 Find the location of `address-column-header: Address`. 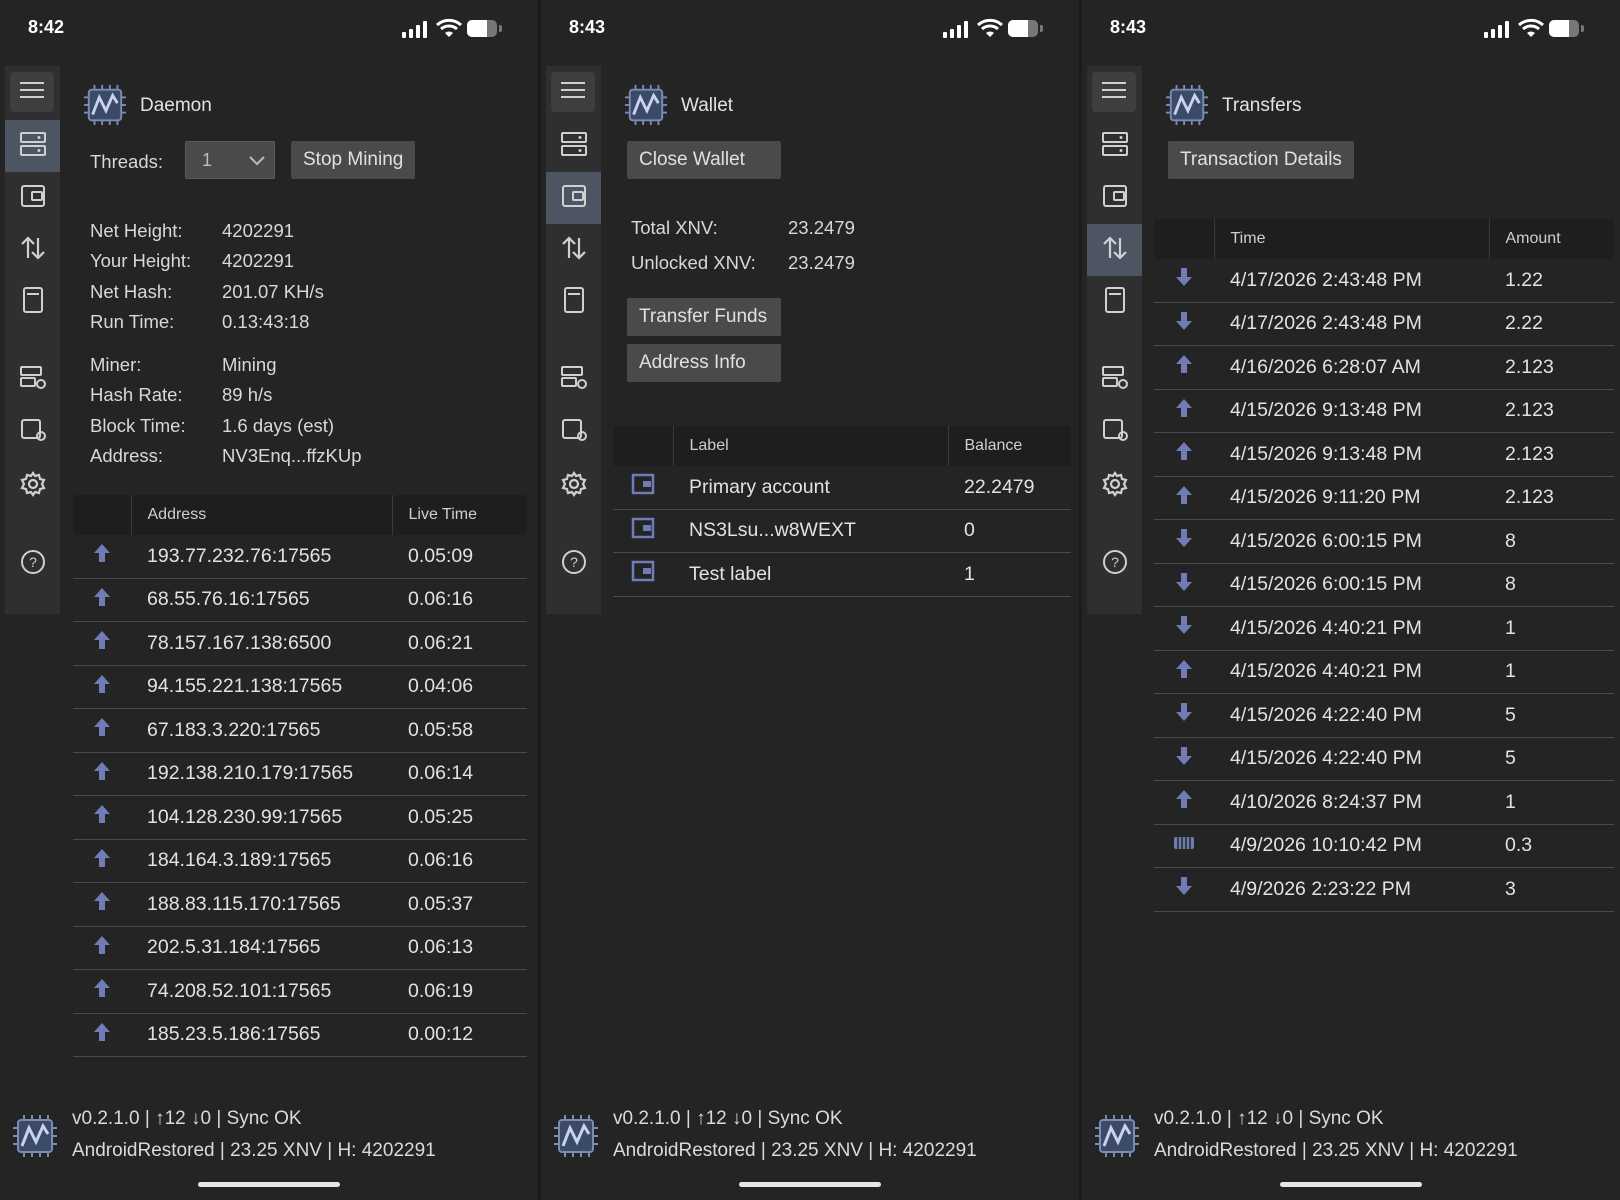

address-column-header: Address is located at coordinates (261, 515).